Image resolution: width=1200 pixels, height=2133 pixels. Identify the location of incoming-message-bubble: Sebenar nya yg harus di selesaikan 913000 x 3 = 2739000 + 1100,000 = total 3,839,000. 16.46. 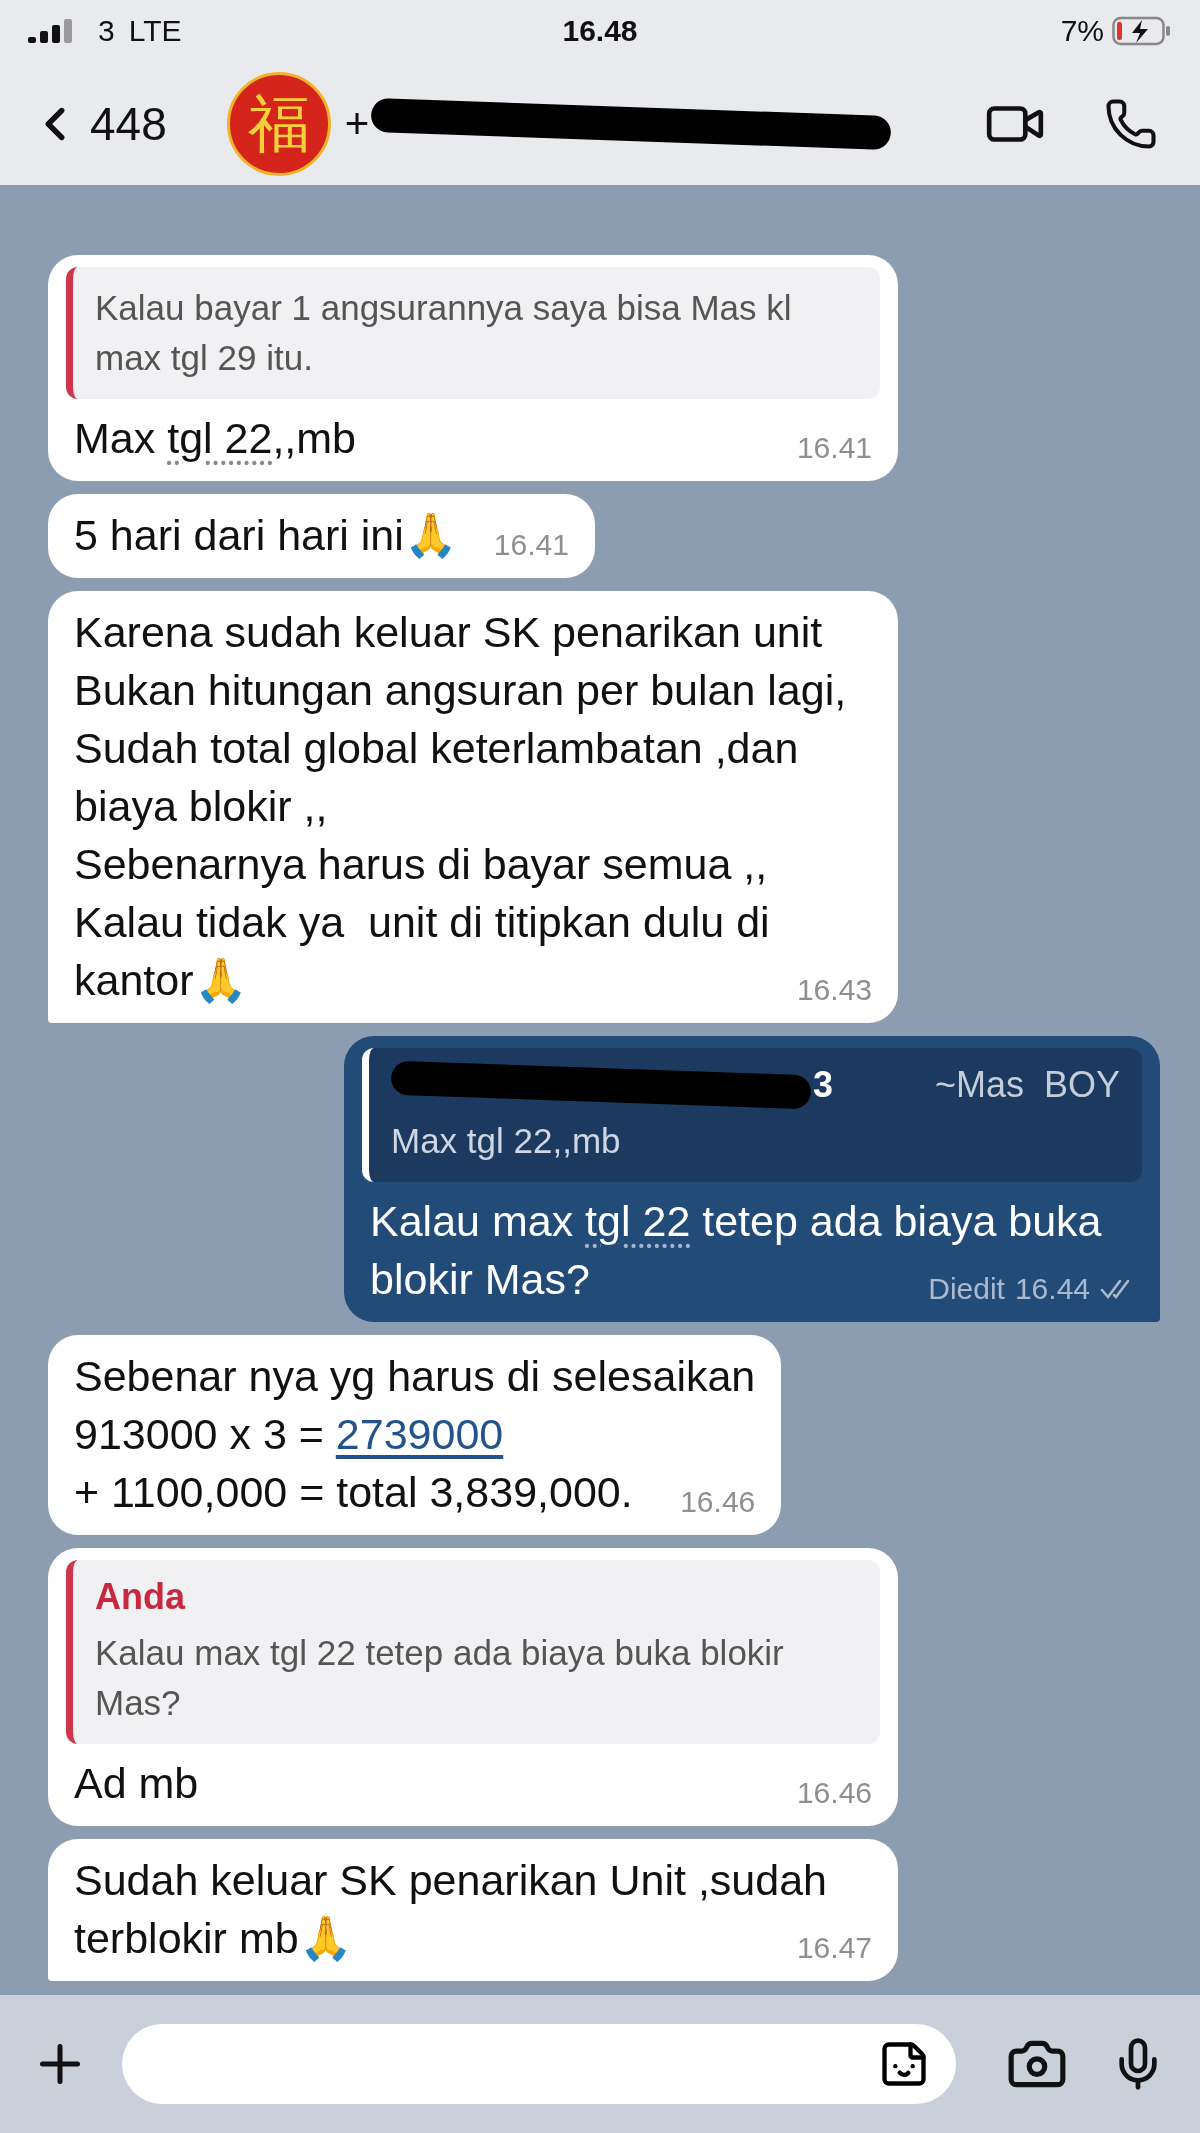
(415, 1435).